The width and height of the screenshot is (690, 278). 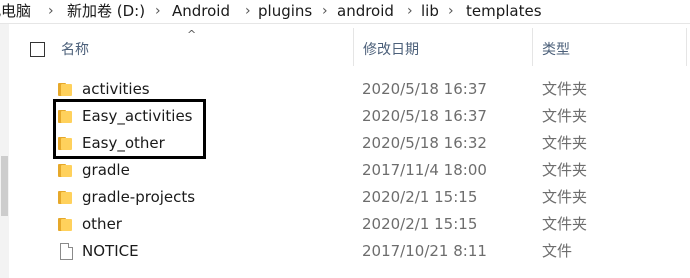 What do you see at coordinates (129, 129) in the screenshot?
I see `highlight-annotation-box` at bounding box center [129, 129].